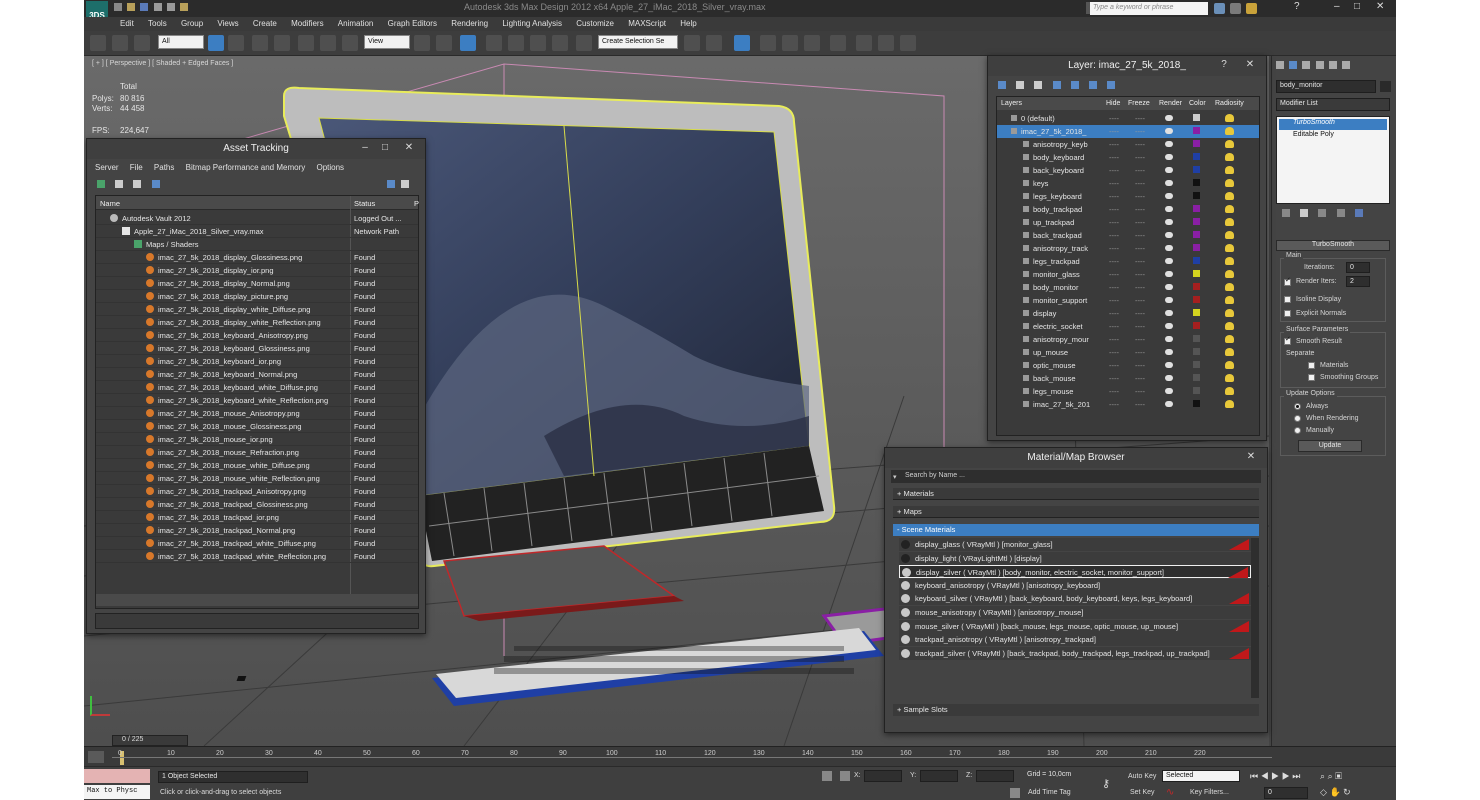  What do you see at coordinates (1306, 64) in the screenshot?
I see `hierarchy-tab-icon` at bounding box center [1306, 64].